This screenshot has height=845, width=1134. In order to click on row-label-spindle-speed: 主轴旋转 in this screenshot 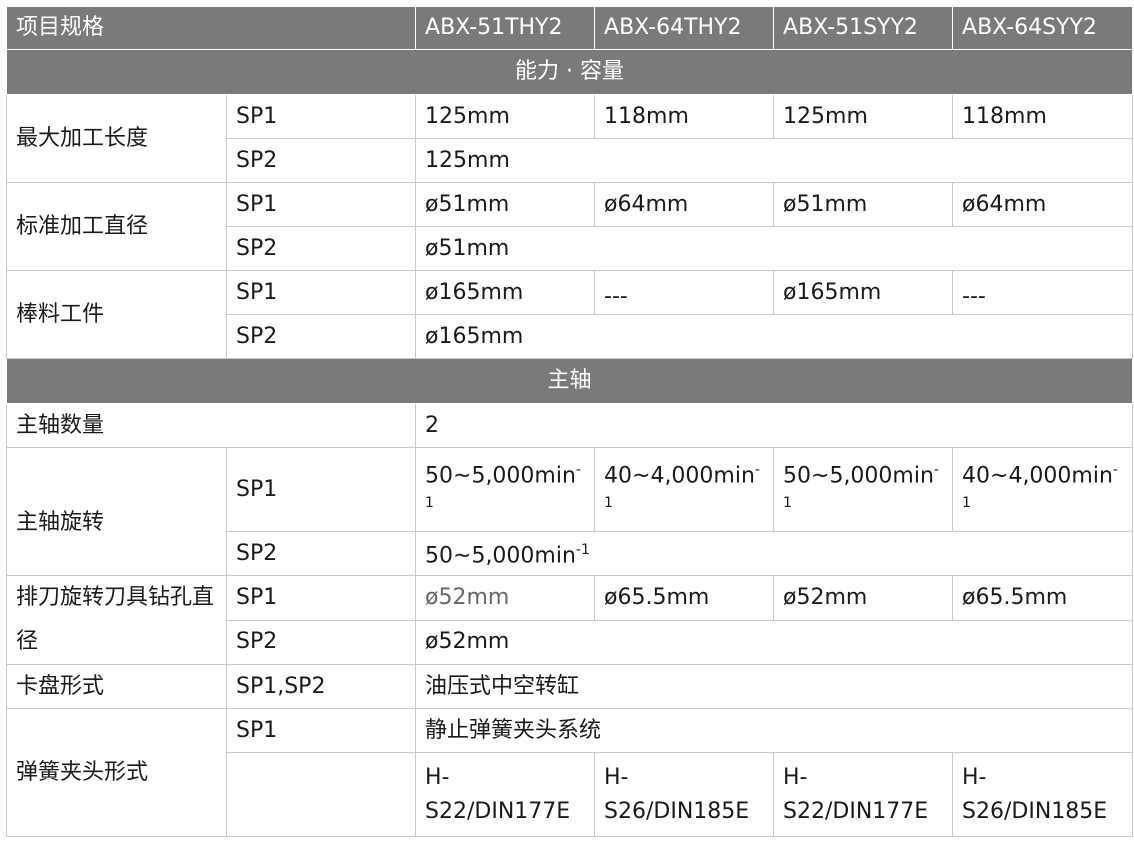, I will do `click(116, 511)`.